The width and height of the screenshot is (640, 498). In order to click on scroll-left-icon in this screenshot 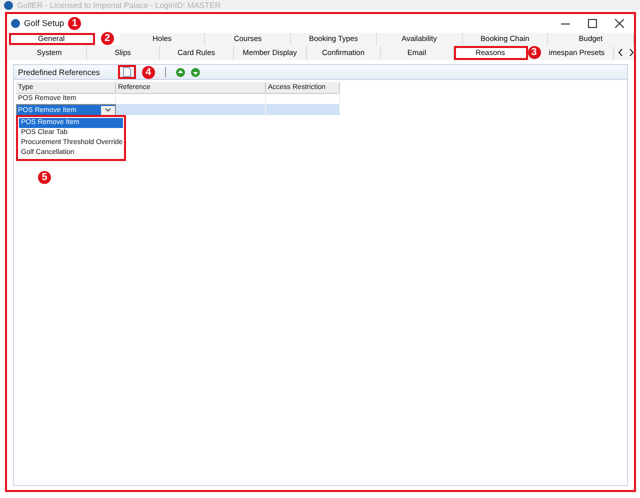, I will do `click(620, 52)`.